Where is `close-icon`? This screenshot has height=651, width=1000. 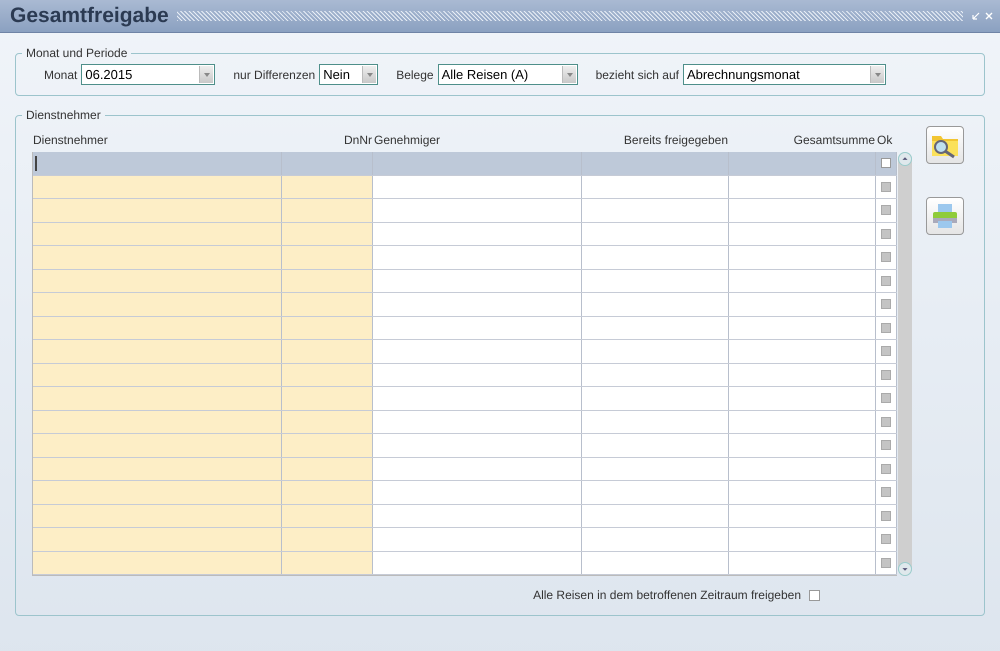
close-icon is located at coordinates (989, 16).